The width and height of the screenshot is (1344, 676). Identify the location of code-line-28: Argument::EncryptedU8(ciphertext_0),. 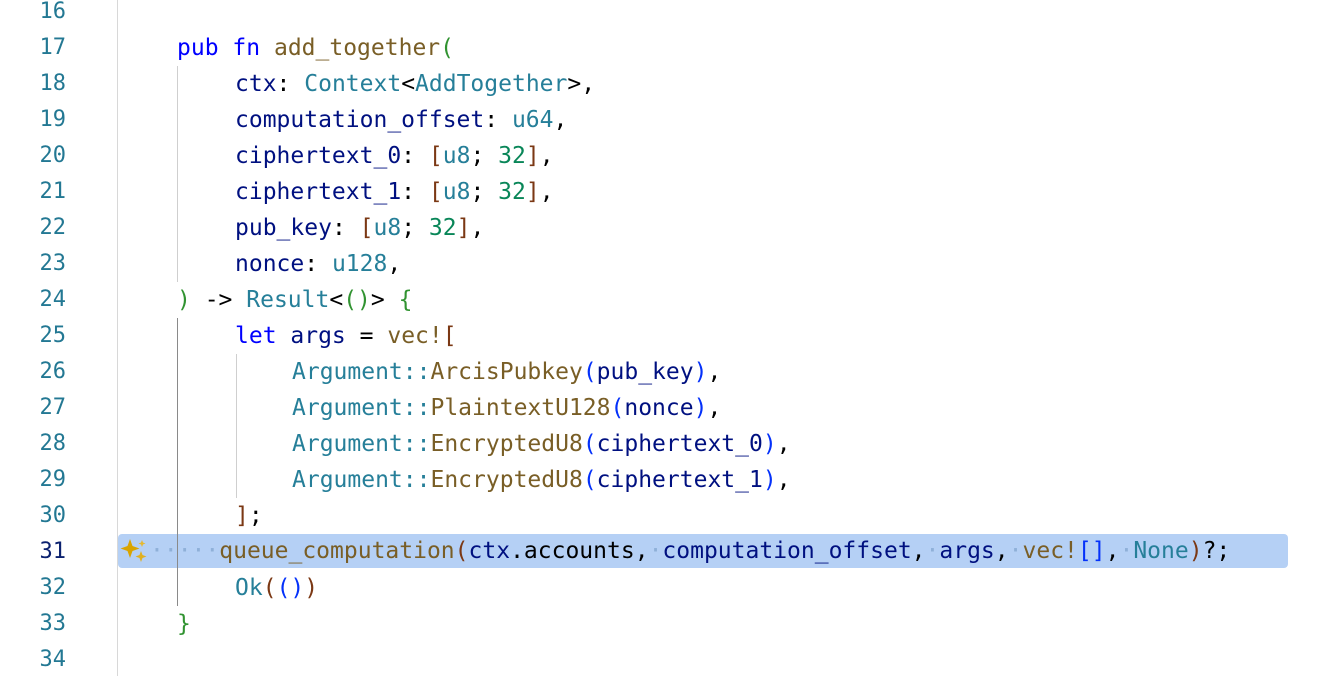
(541, 444).